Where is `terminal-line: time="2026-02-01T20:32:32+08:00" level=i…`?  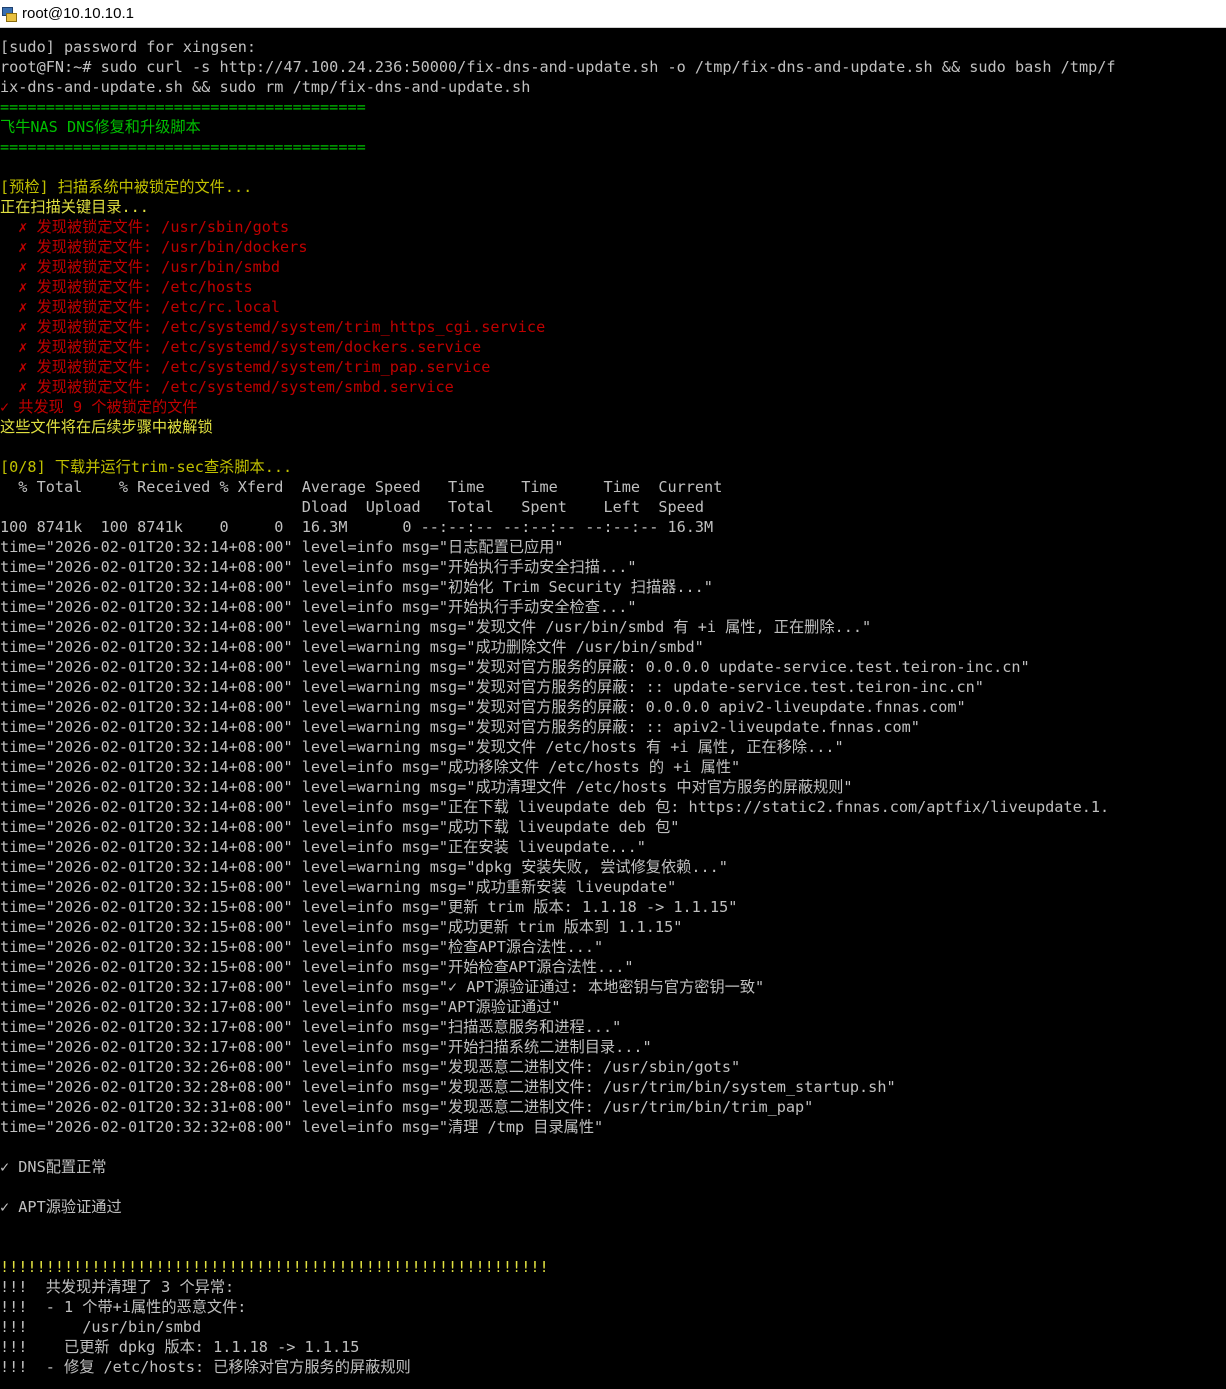 terminal-line: time="2026-02-01T20:32:32+08:00" level=i… is located at coordinates (302, 1127).